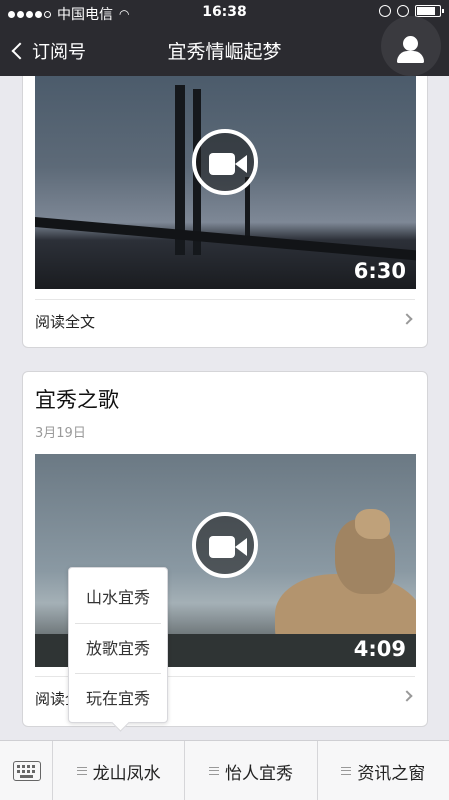 The width and height of the screenshot is (449, 800). I want to click on menu-tab-label: 怡人宜秀, so click(258, 773).